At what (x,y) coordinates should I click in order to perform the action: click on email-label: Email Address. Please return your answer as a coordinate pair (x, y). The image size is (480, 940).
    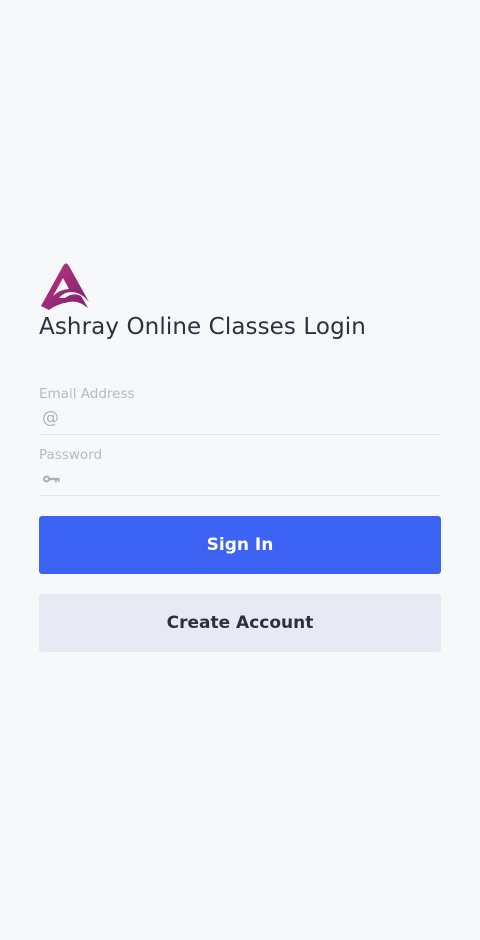
    Looking at the image, I should click on (87, 394).